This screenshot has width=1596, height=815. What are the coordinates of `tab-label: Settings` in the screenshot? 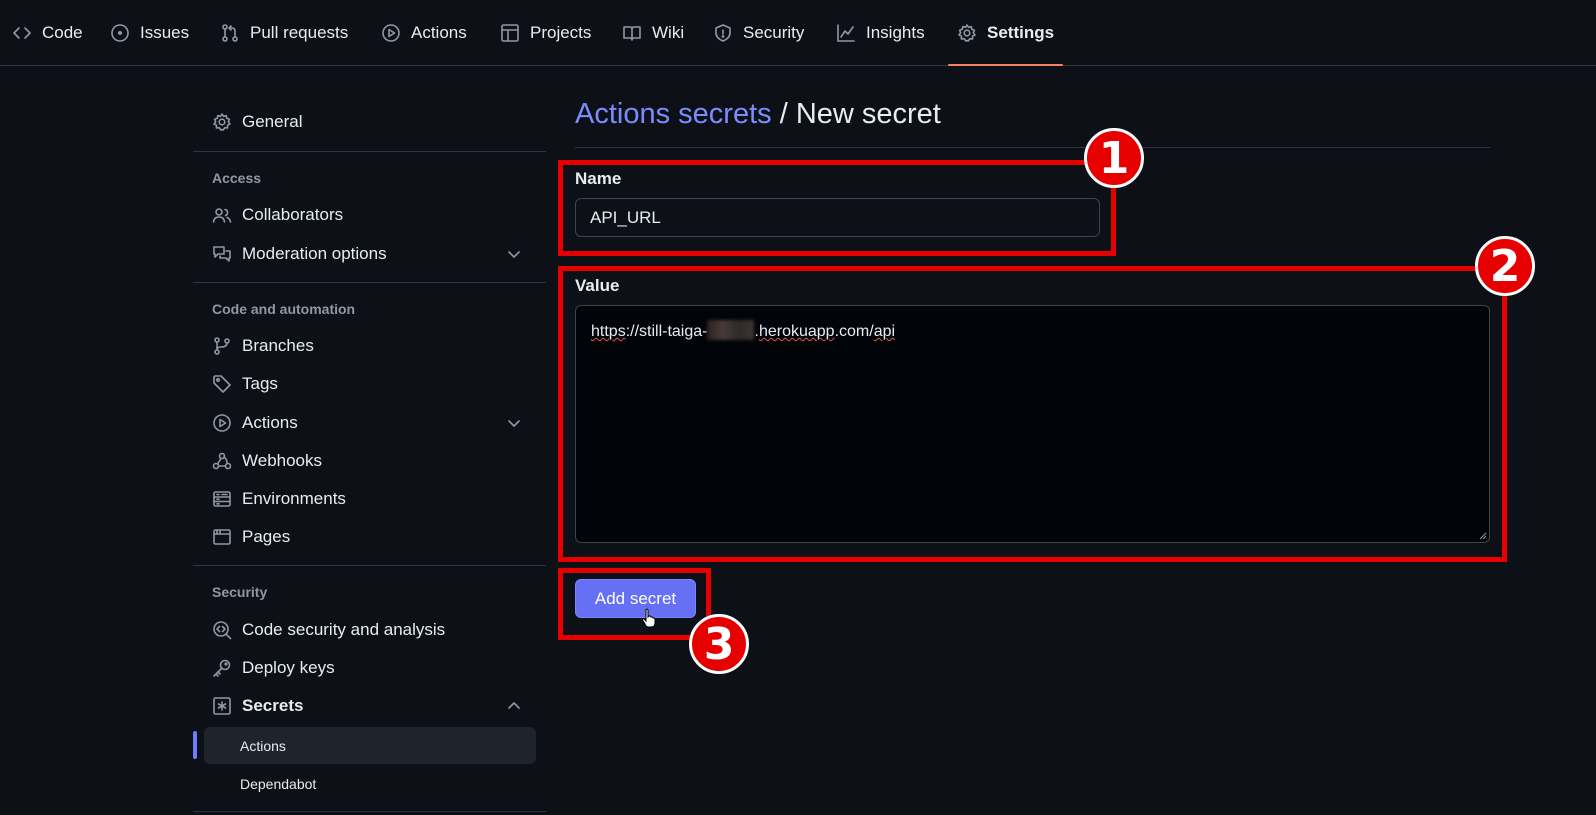 It's located at (1021, 32).